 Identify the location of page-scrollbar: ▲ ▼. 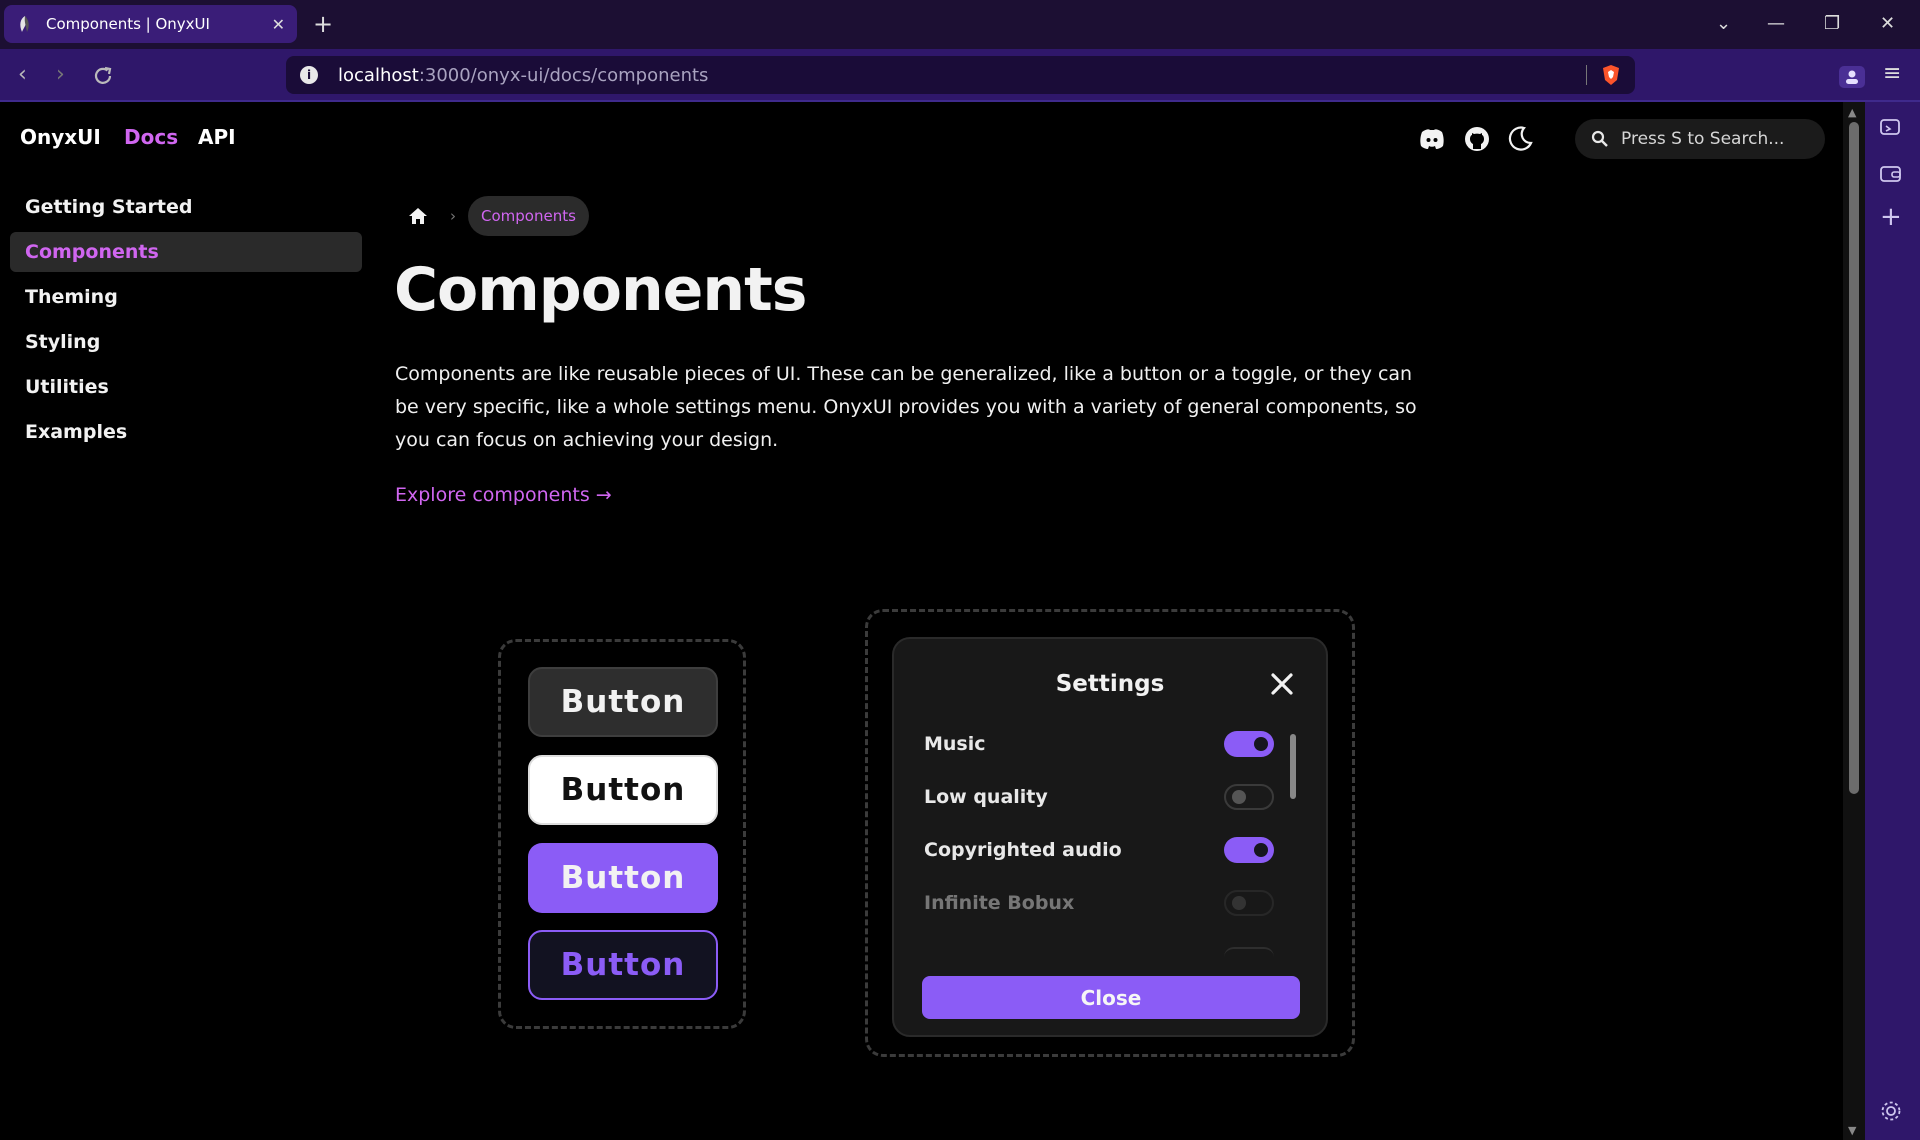
(1854, 621).